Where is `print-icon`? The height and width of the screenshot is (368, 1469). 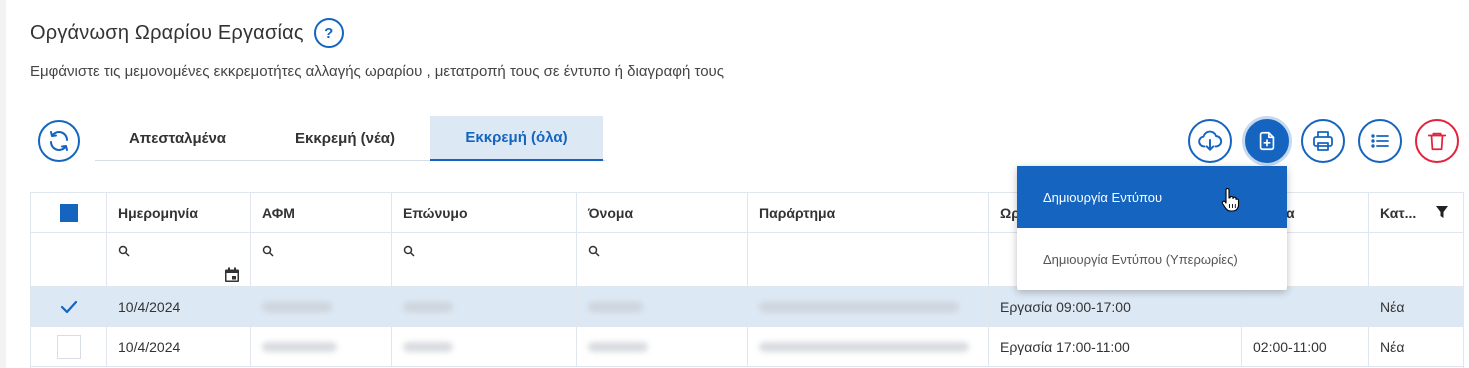 print-icon is located at coordinates (1323, 141).